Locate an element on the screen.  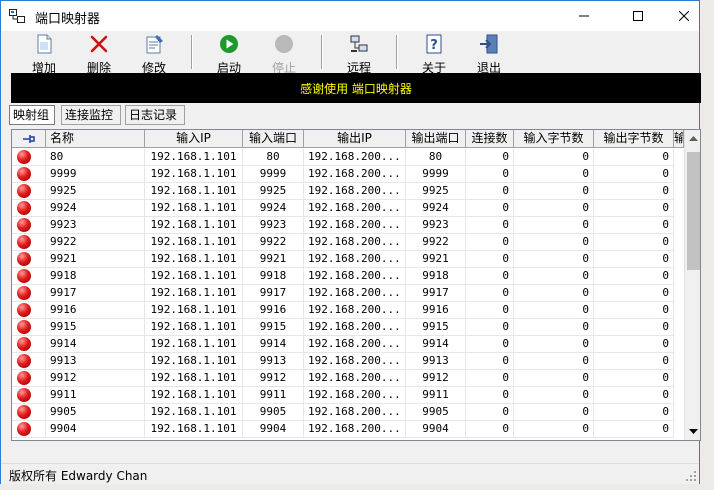
exit-door-icon is located at coordinates (489, 45).